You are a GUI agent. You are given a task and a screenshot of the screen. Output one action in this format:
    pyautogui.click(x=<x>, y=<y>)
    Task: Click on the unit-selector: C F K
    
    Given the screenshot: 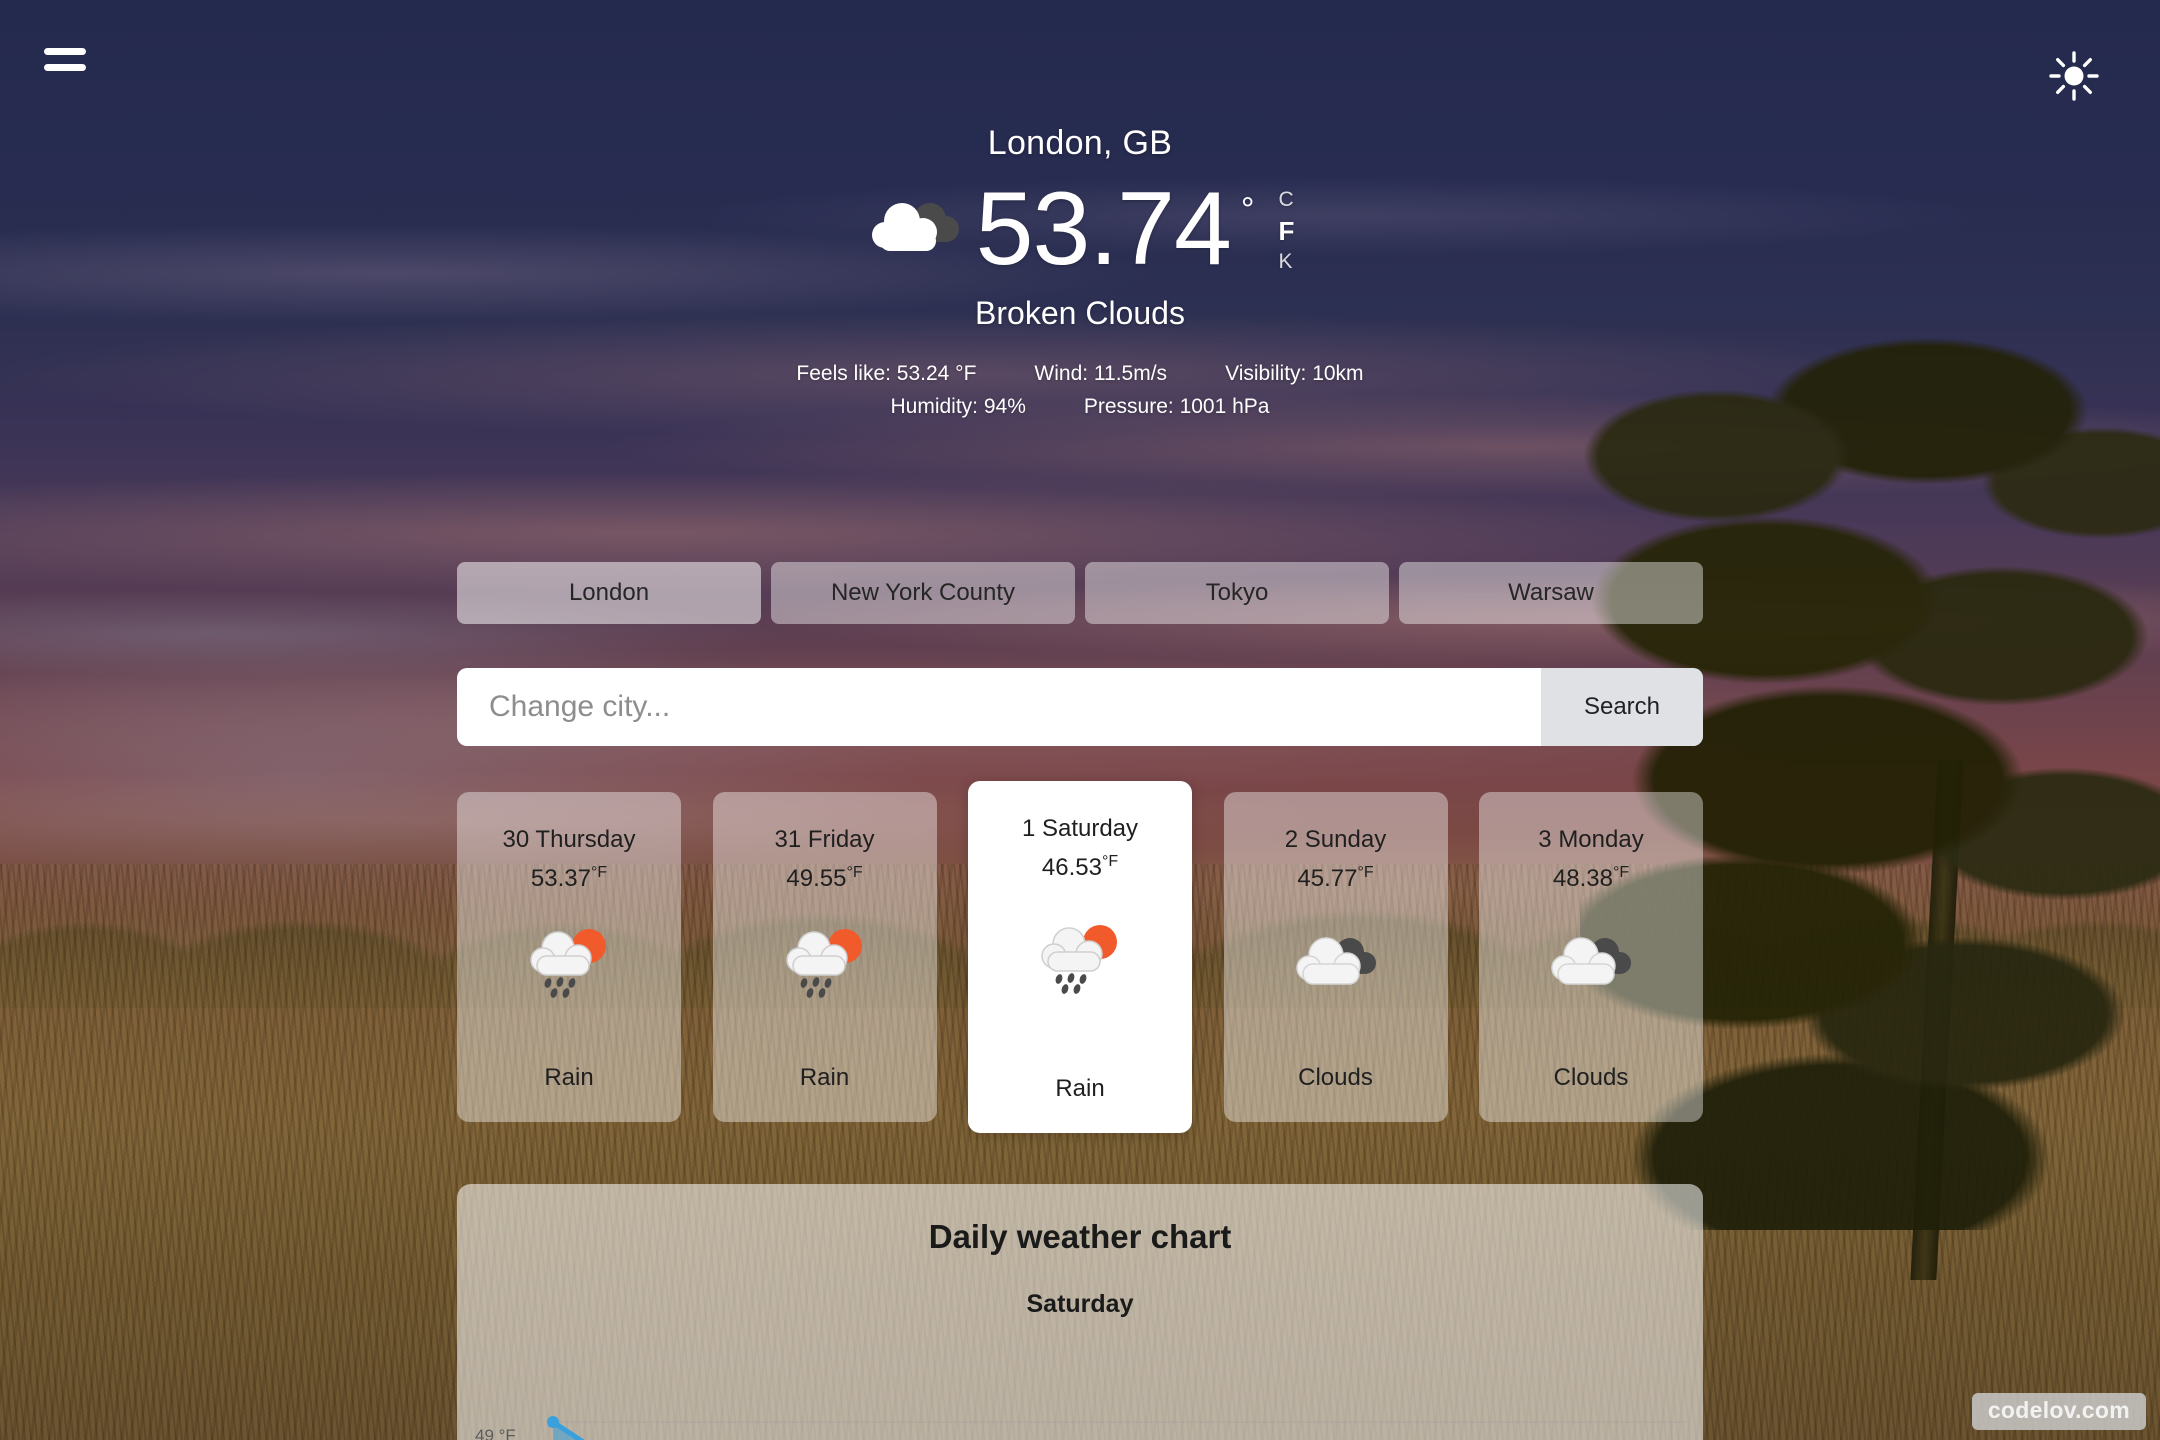 What is the action you would take?
    pyautogui.click(x=1286, y=231)
    